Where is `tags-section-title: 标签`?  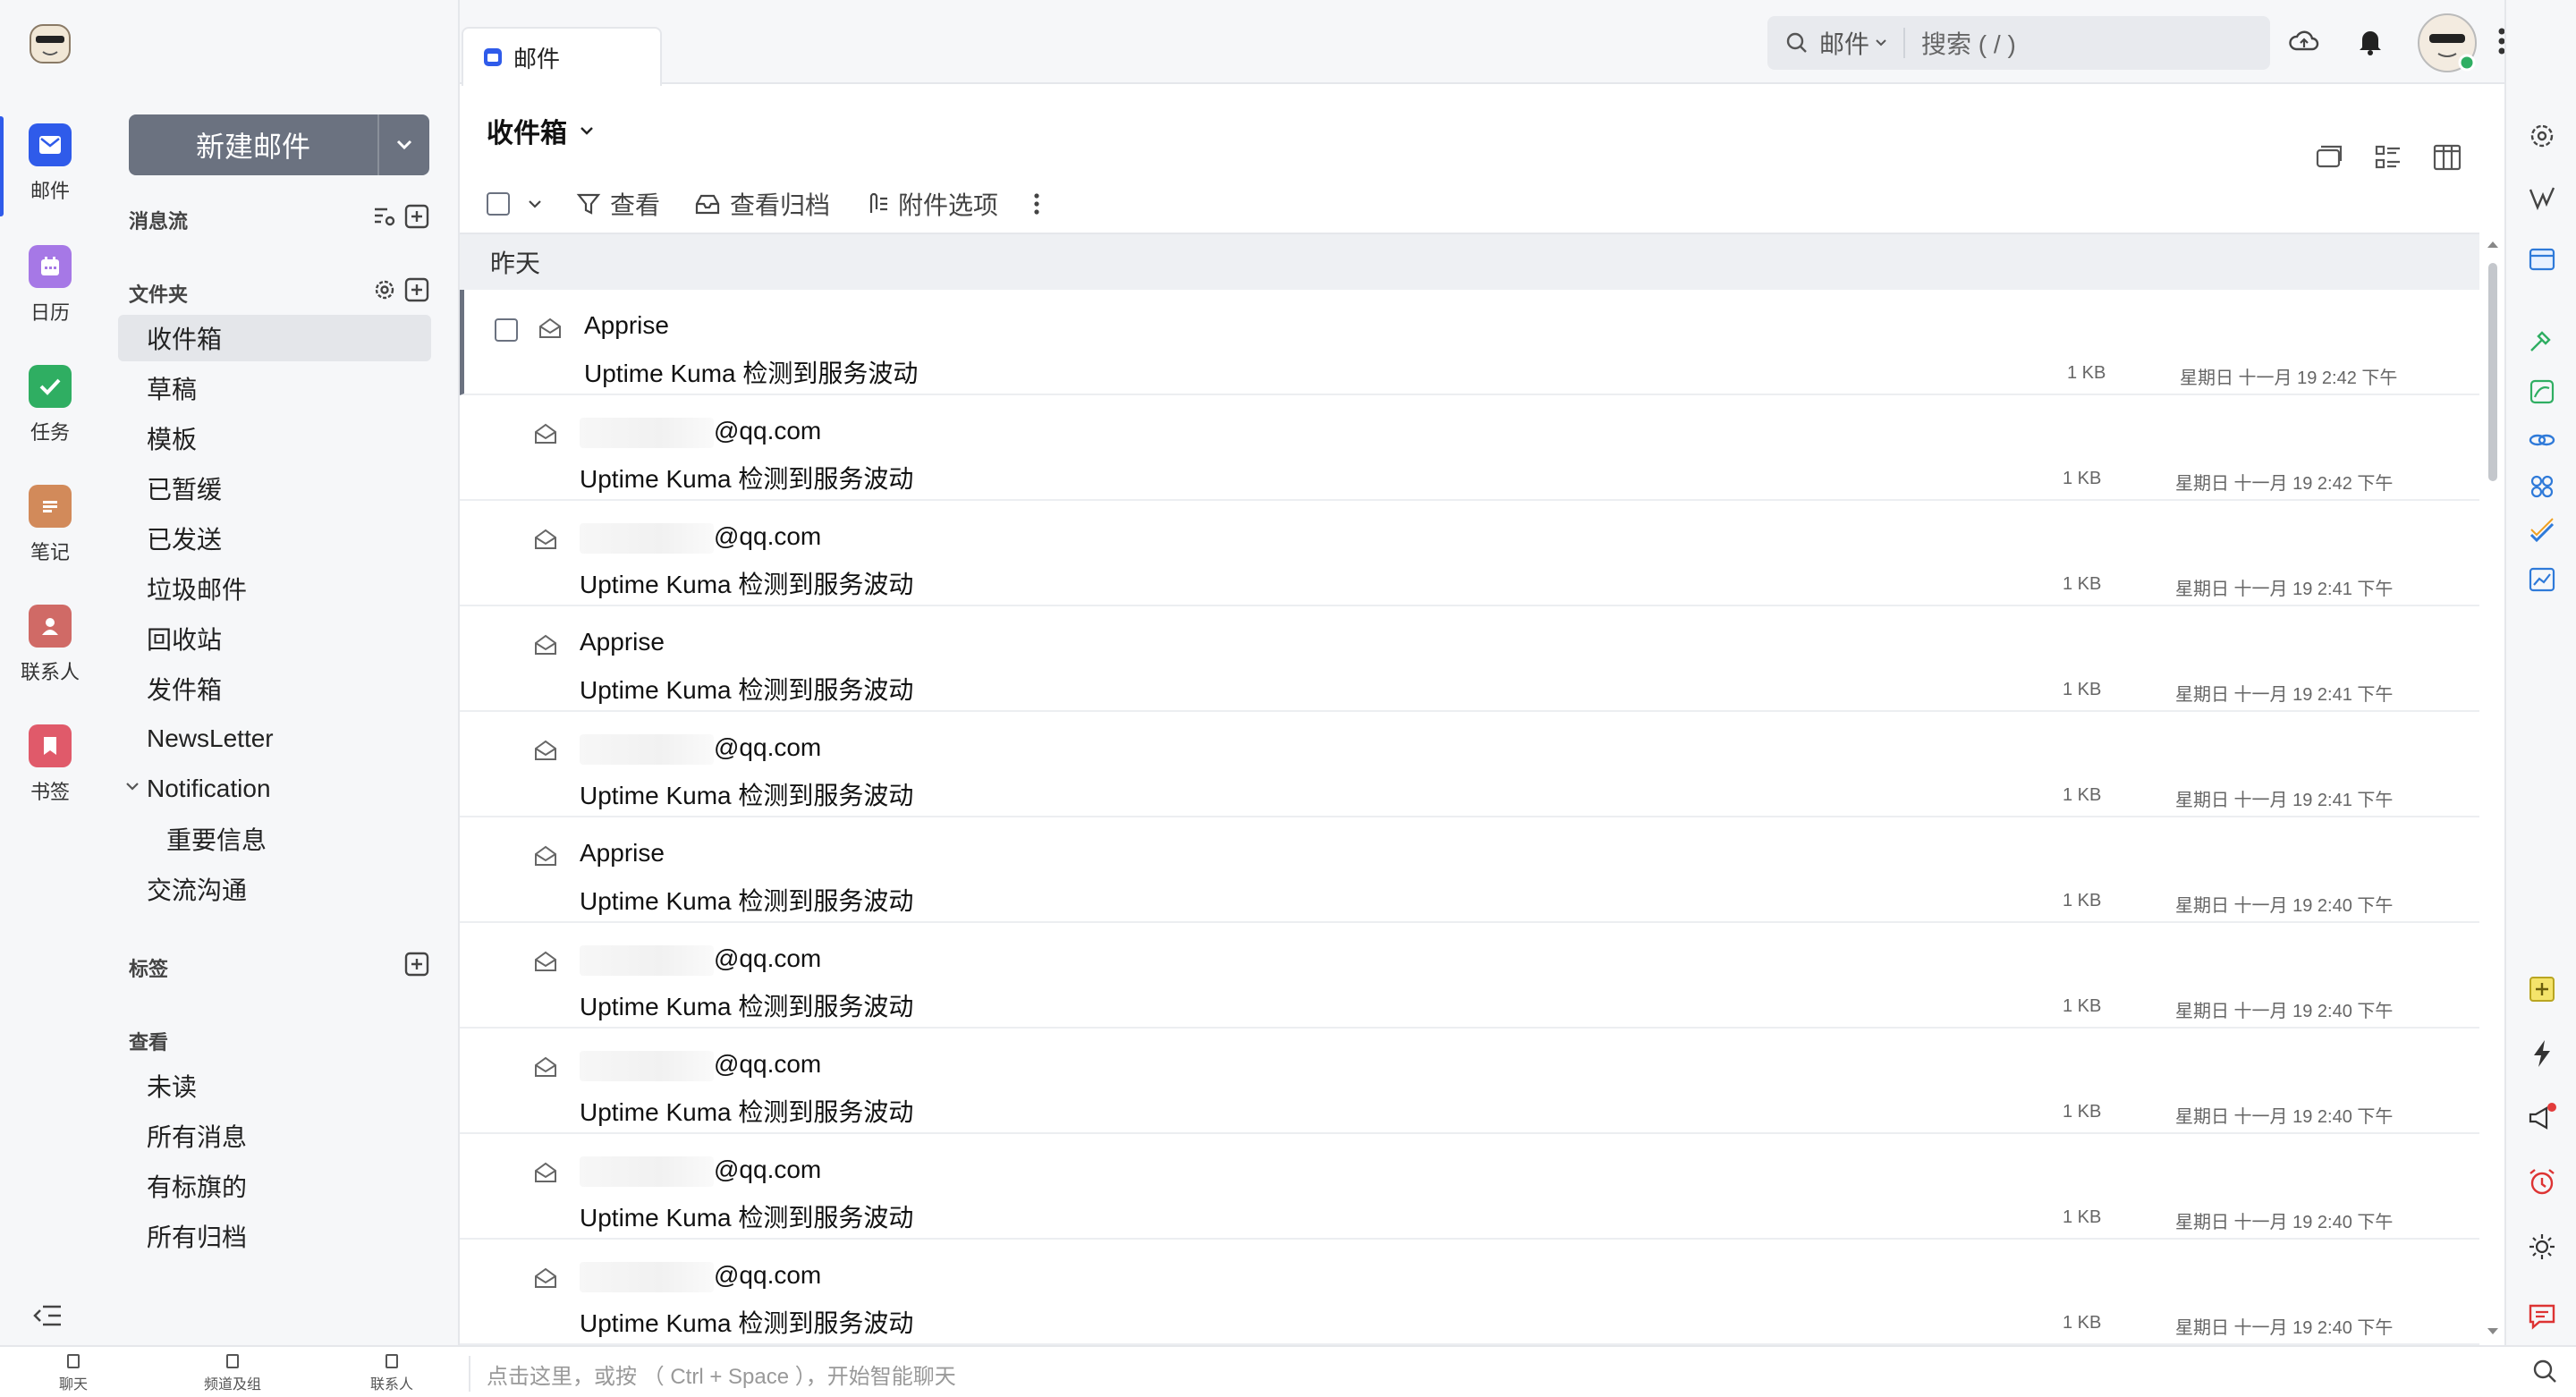 tags-section-title: 标签 is located at coordinates (149, 969).